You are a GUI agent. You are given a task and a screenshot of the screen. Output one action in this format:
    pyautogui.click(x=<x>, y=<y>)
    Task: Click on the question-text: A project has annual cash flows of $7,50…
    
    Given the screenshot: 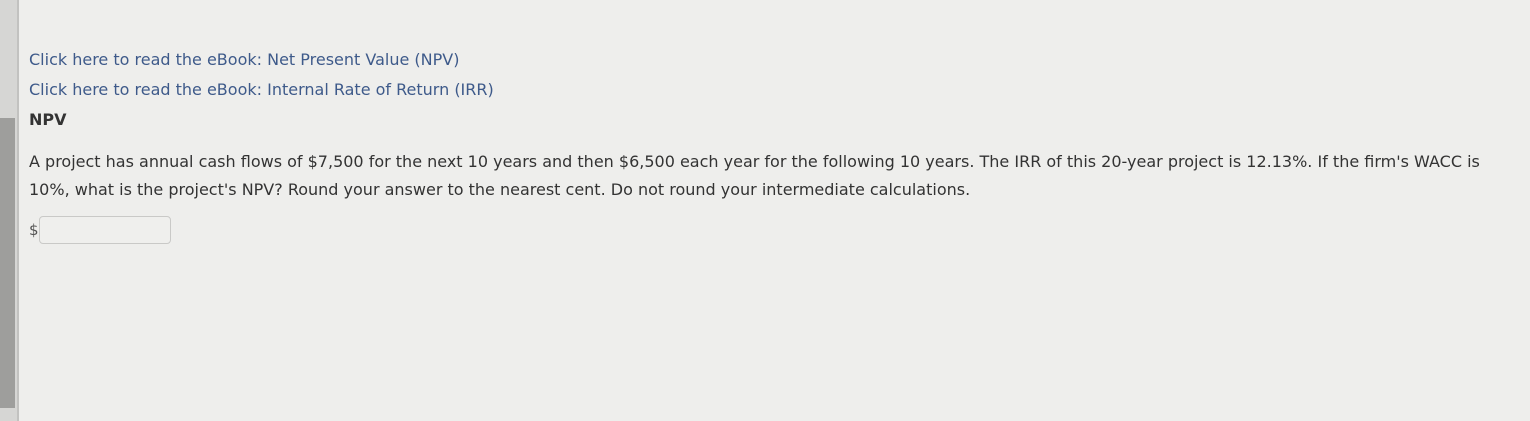 What is the action you would take?
    pyautogui.click(x=754, y=175)
    